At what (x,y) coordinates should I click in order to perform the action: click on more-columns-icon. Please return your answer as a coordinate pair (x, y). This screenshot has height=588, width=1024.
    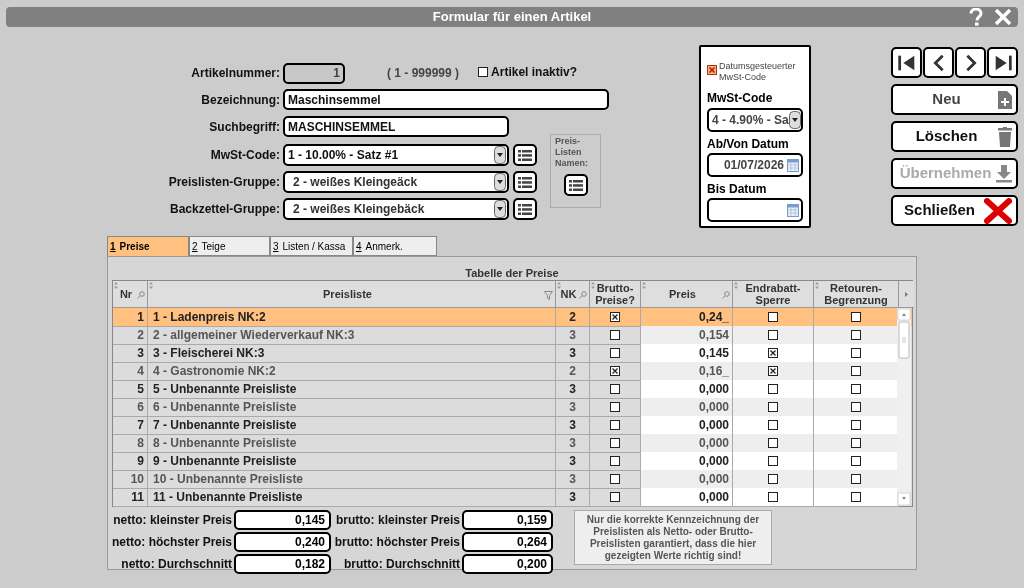
    Looking at the image, I should click on (906, 294).